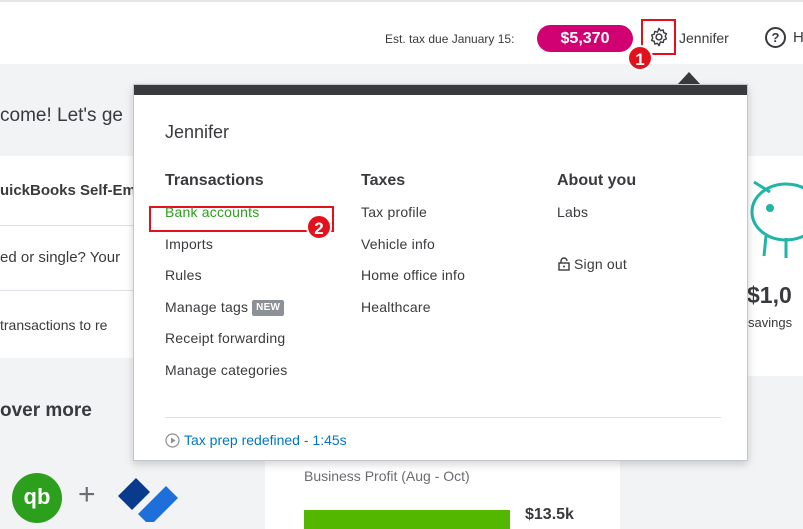 This screenshot has height=529, width=803. What do you see at coordinates (704, 38) in the screenshot?
I see `user-name-link: Jennifer` at bounding box center [704, 38].